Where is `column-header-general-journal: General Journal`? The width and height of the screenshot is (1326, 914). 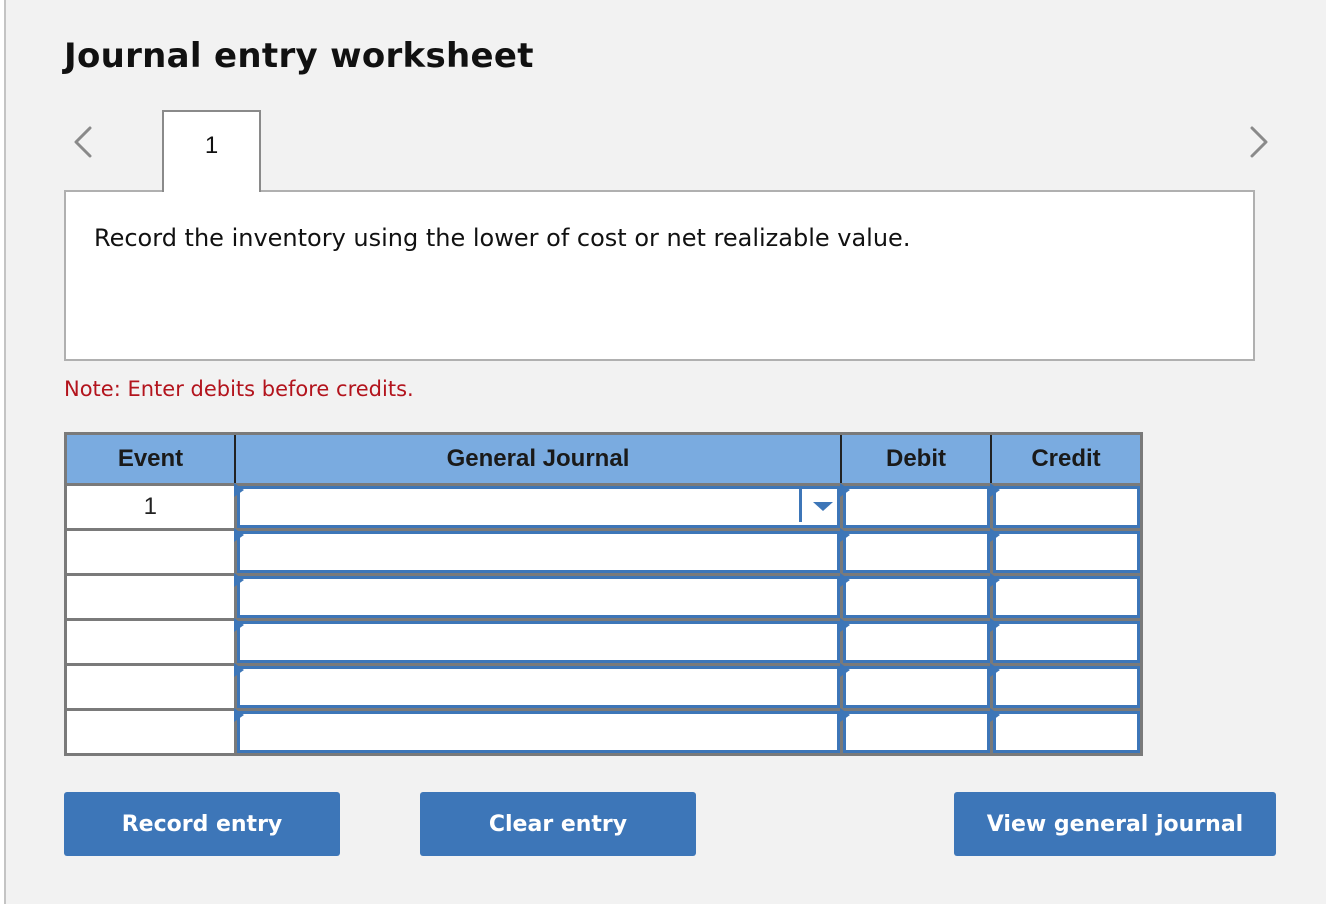 column-header-general-journal: General Journal is located at coordinates (538, 459).